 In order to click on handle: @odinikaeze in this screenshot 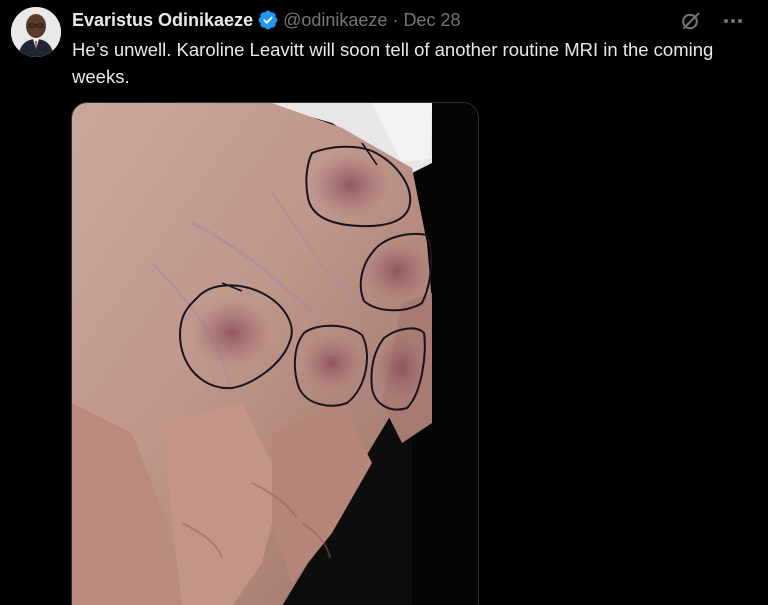, I will do `click(335, 20)`.